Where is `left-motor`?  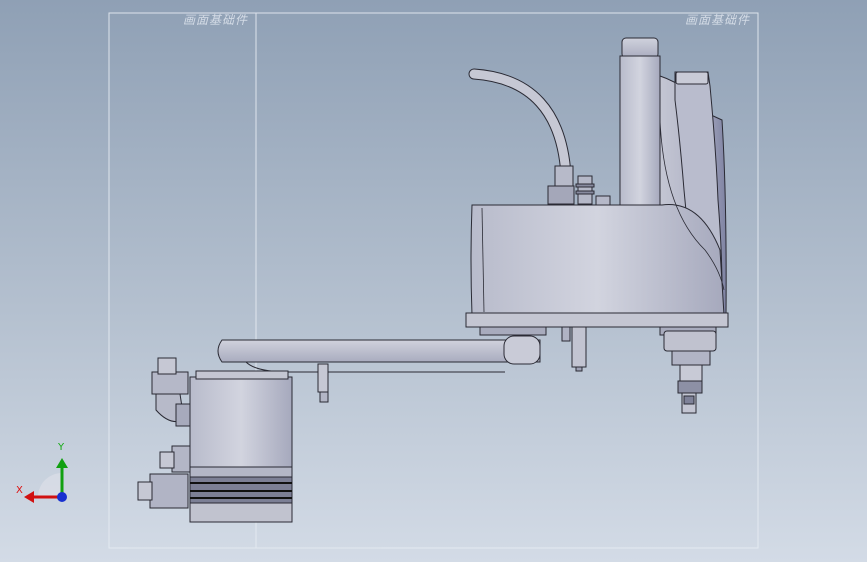 left-motor is located at coordinates (215, 440).